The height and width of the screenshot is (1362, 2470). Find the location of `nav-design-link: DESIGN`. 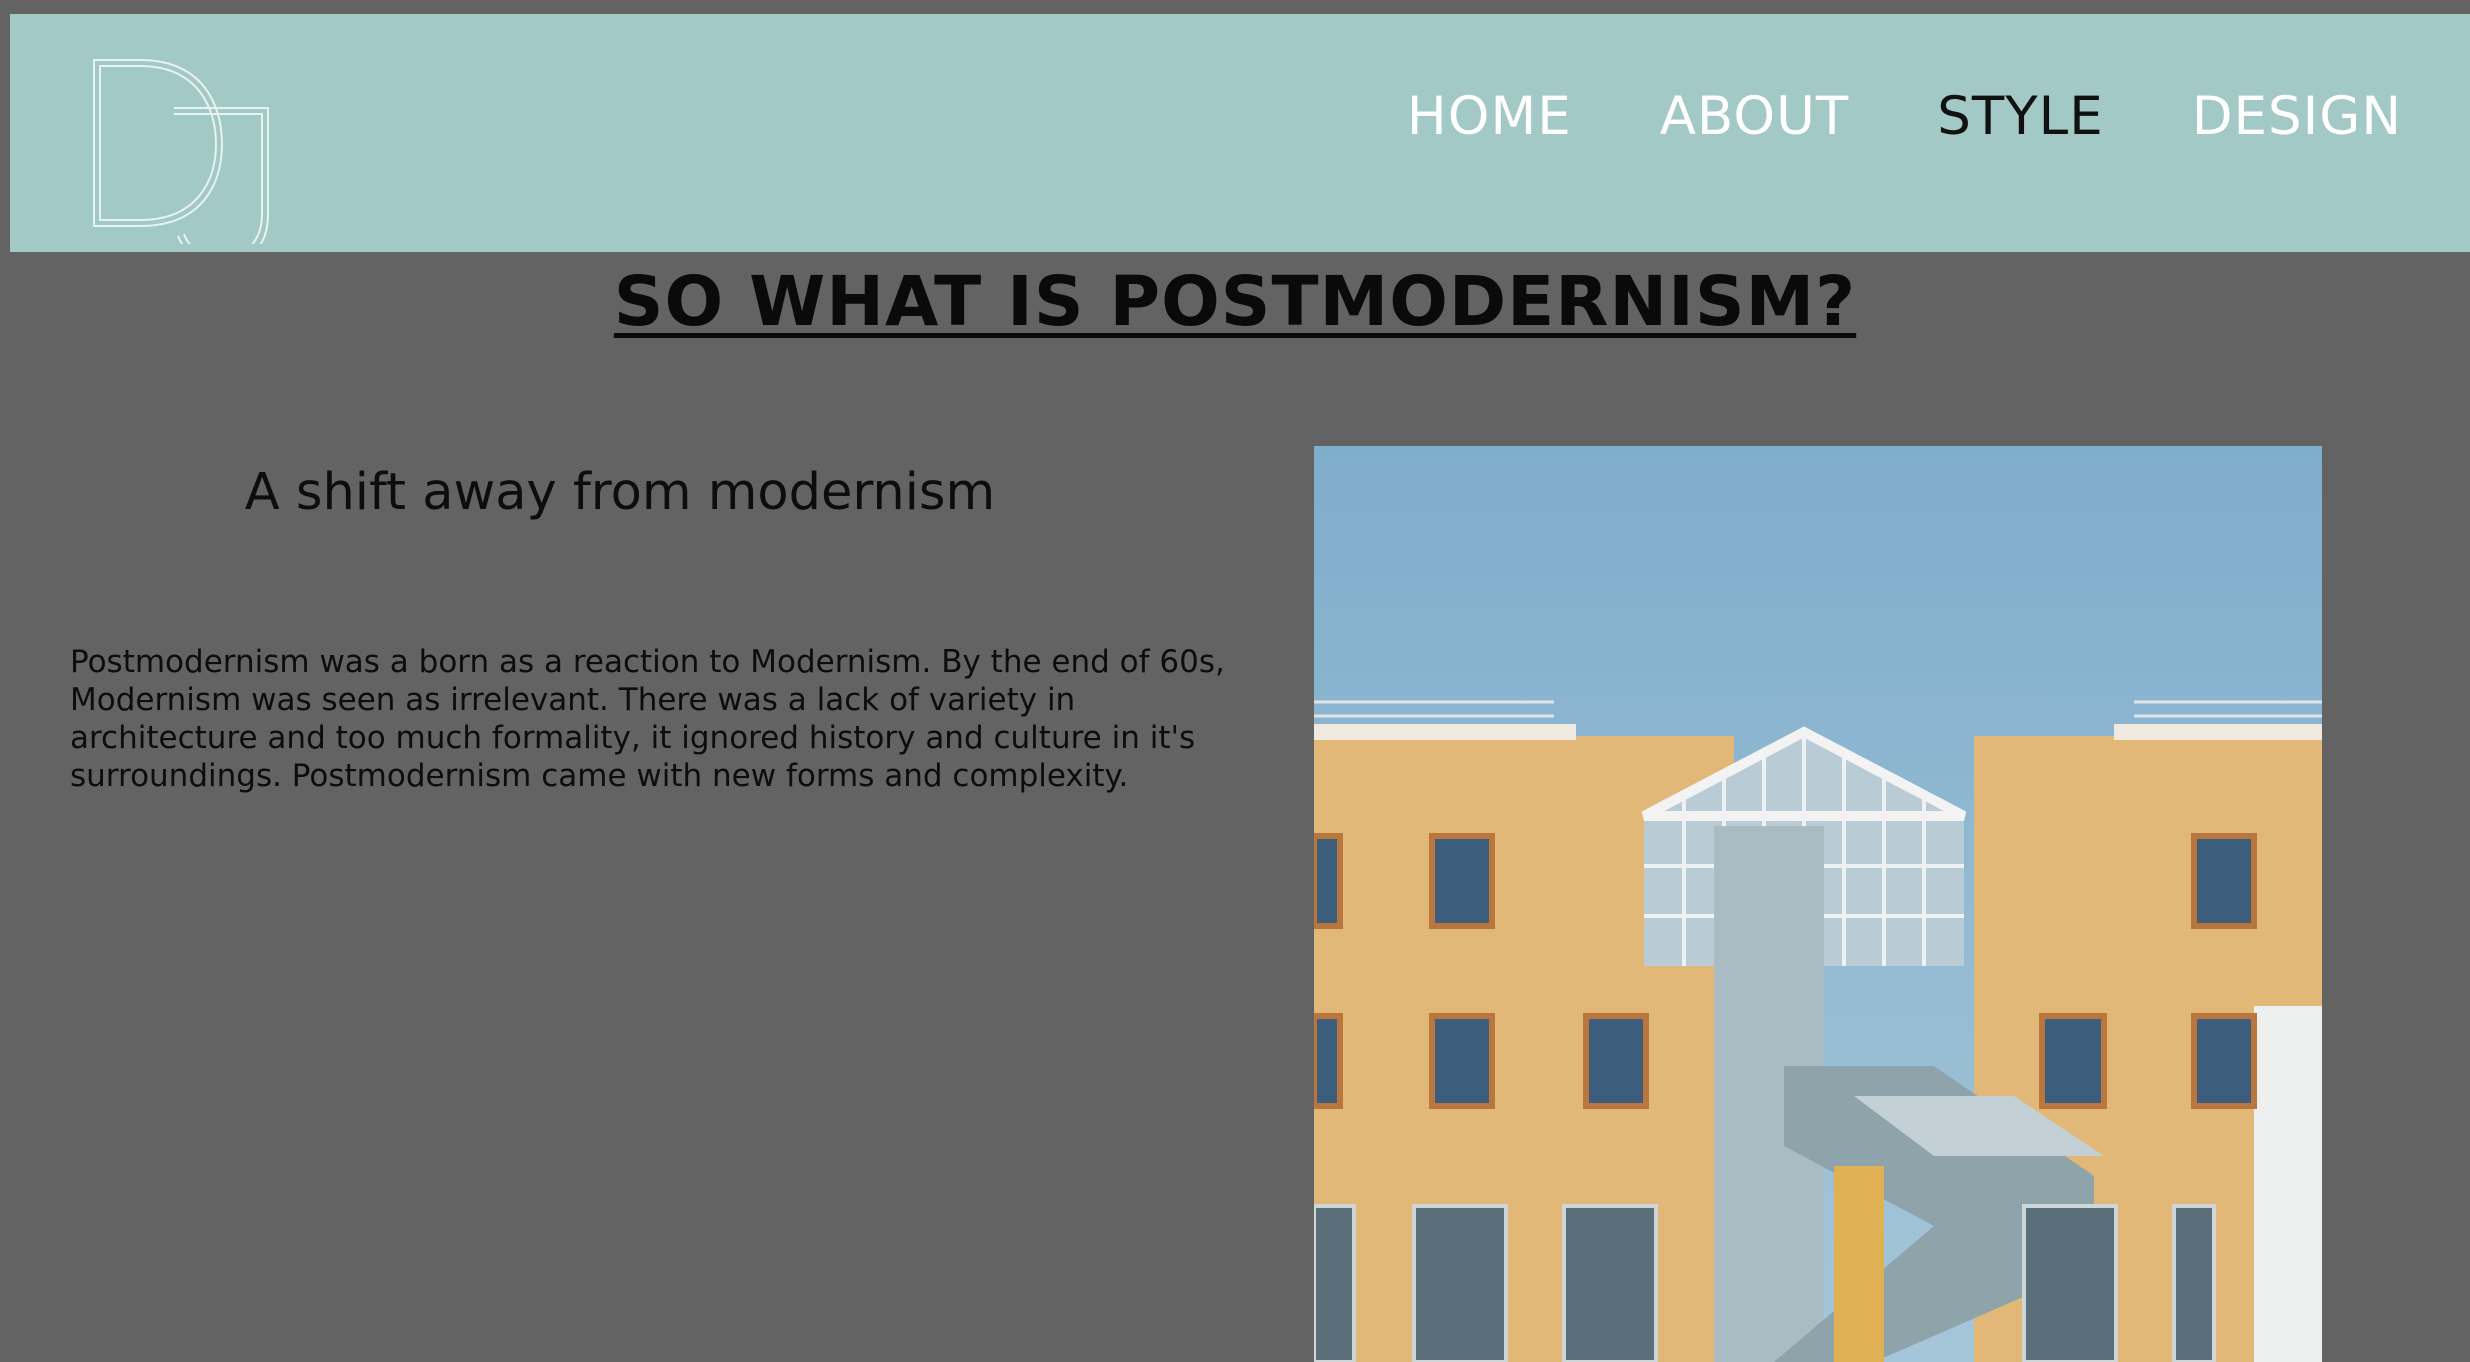

nav-design-link: DESIGN is located at coordinates (2297, 116).